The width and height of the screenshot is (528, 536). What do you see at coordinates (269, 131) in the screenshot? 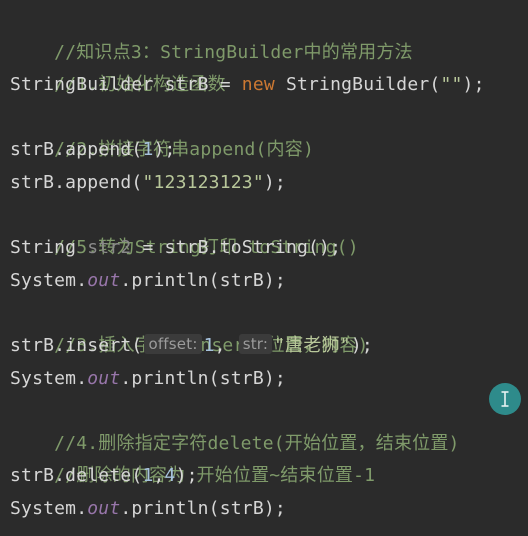
I see `code-line-4: //2.拼接字符串append(内容)` at bounding box center [269, 131].